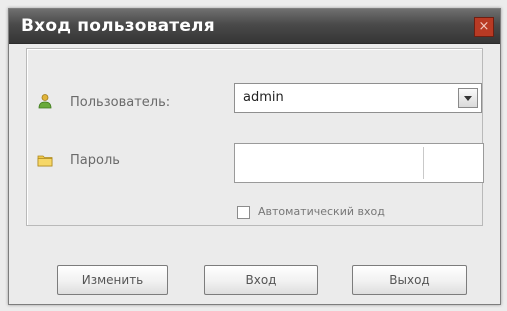 The width and height of the screenshot is (507, 311). I want to click on password-label: Пароль, so click(95, 160).